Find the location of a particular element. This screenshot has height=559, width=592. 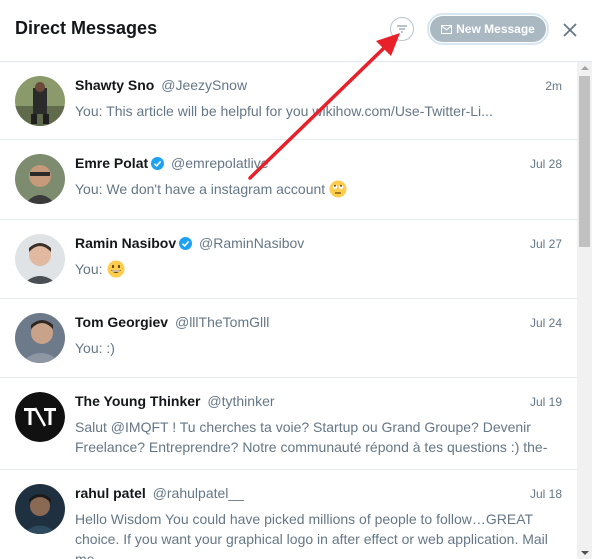

name-line: rahul patel @rahulpatel__ is located at coordinates (159, 493).